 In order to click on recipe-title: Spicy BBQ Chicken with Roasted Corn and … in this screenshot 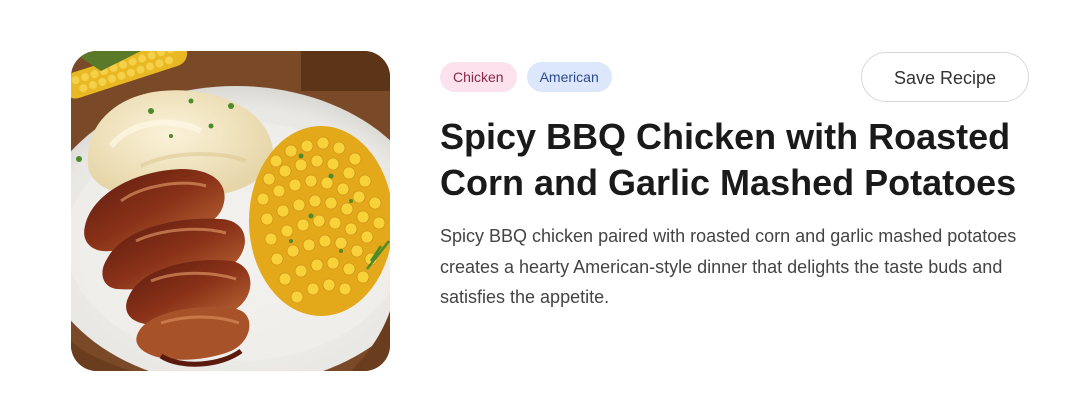, I will do `click(728, 159)`.